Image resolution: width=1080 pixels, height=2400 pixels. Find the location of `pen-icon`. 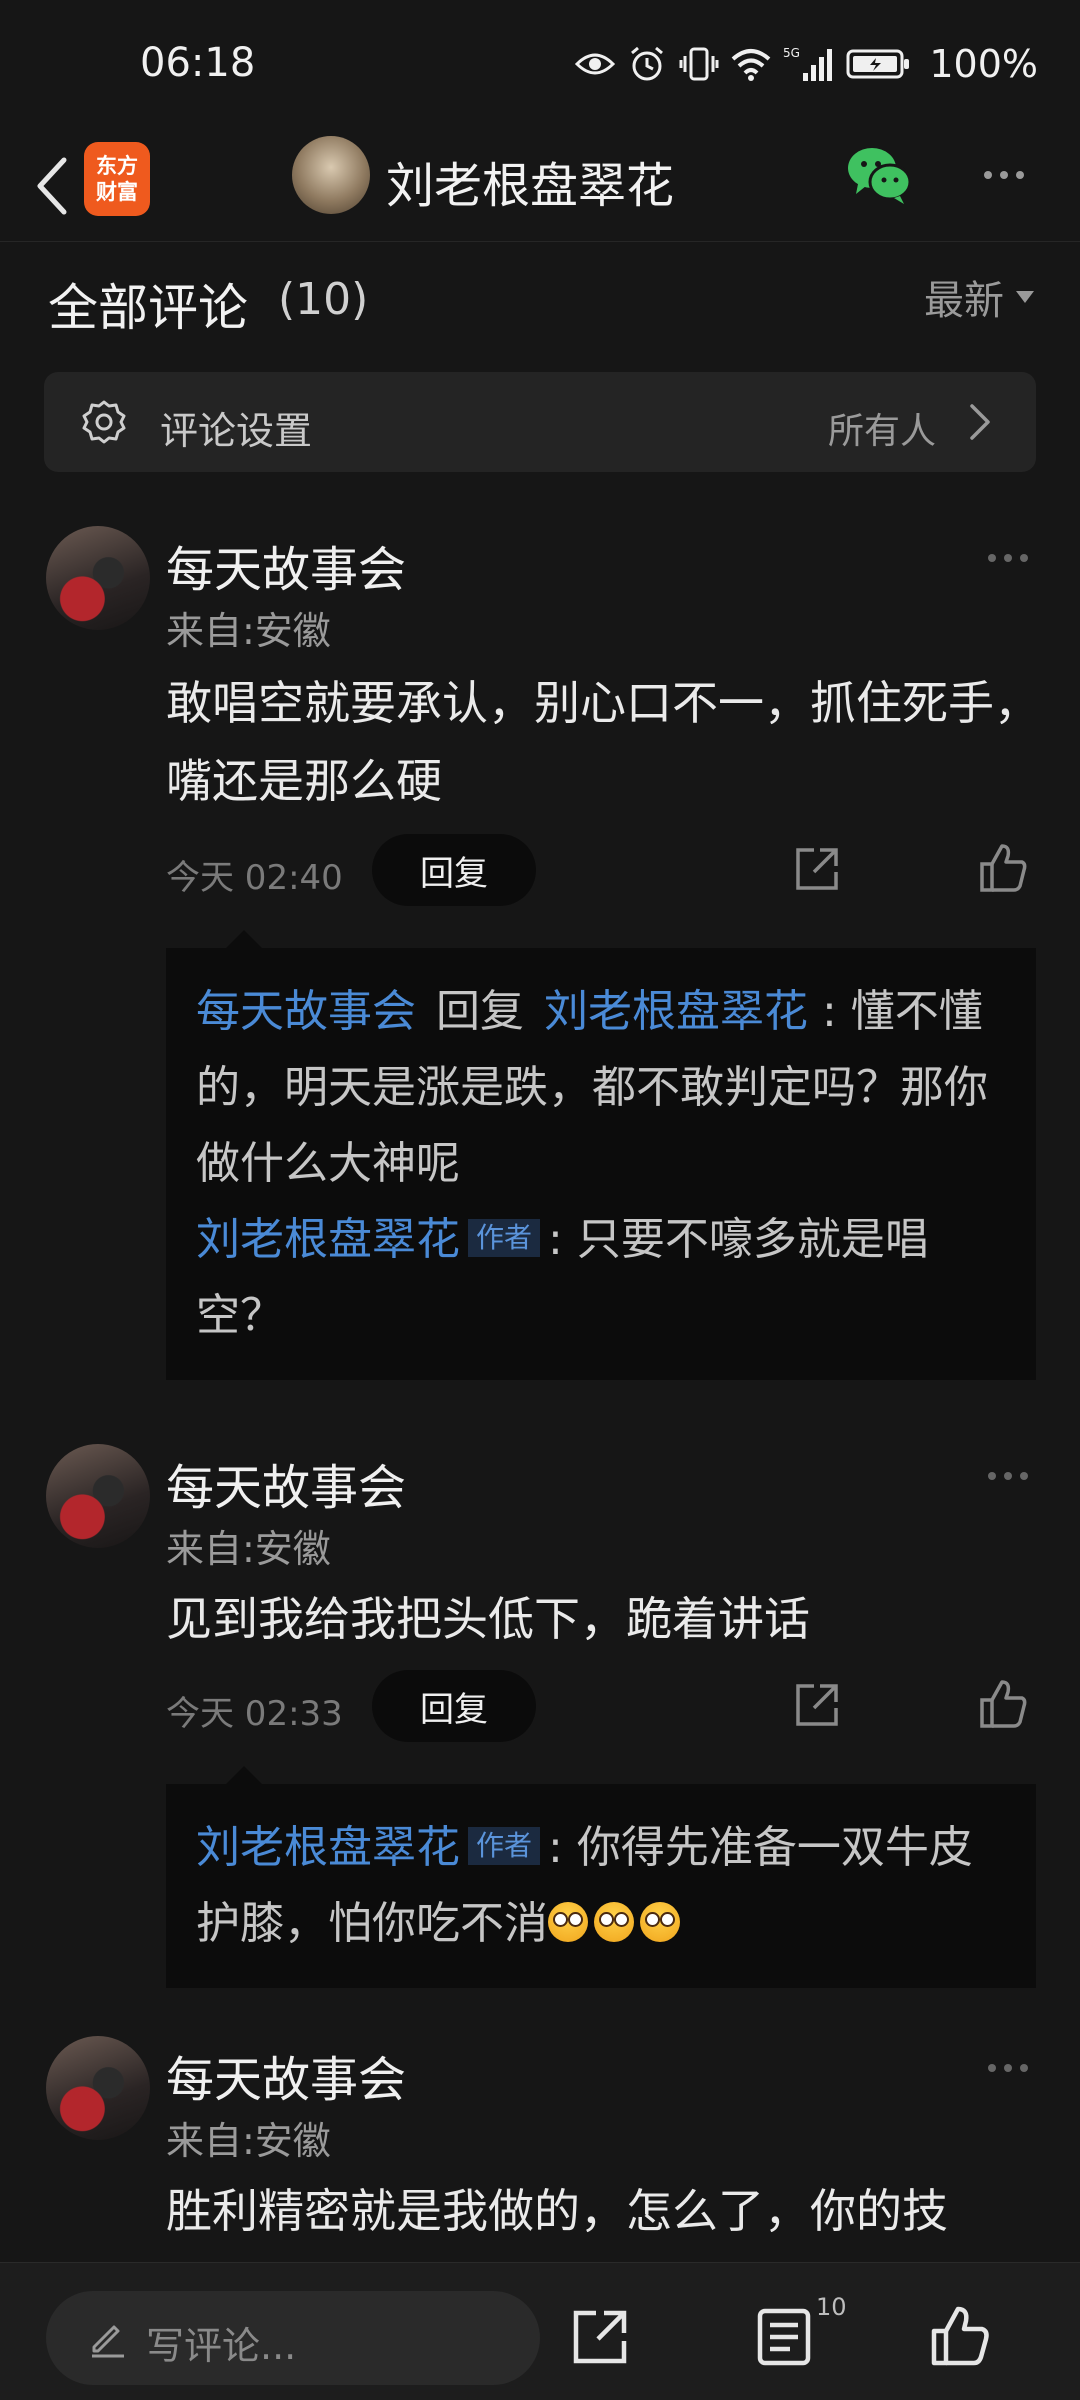

pen-icon is located at coordinates (108, 2341).